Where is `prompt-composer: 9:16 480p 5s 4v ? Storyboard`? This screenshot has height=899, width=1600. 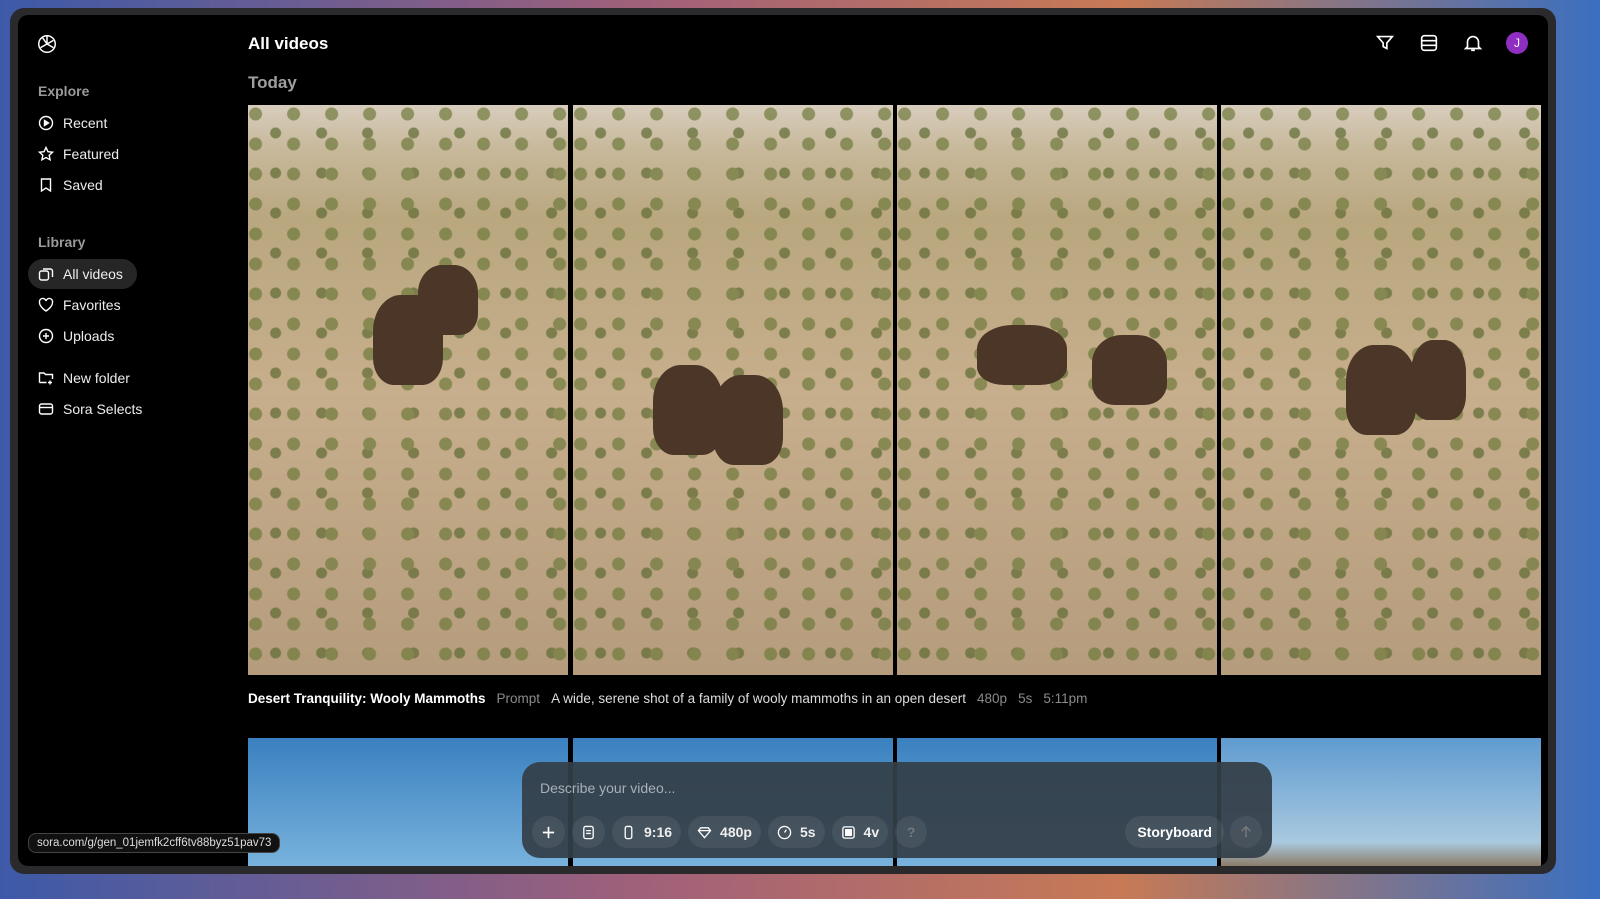
prompt-composer: 9:16 480p 5s 4v ? Storyboard is located at coordinates (897, 810).